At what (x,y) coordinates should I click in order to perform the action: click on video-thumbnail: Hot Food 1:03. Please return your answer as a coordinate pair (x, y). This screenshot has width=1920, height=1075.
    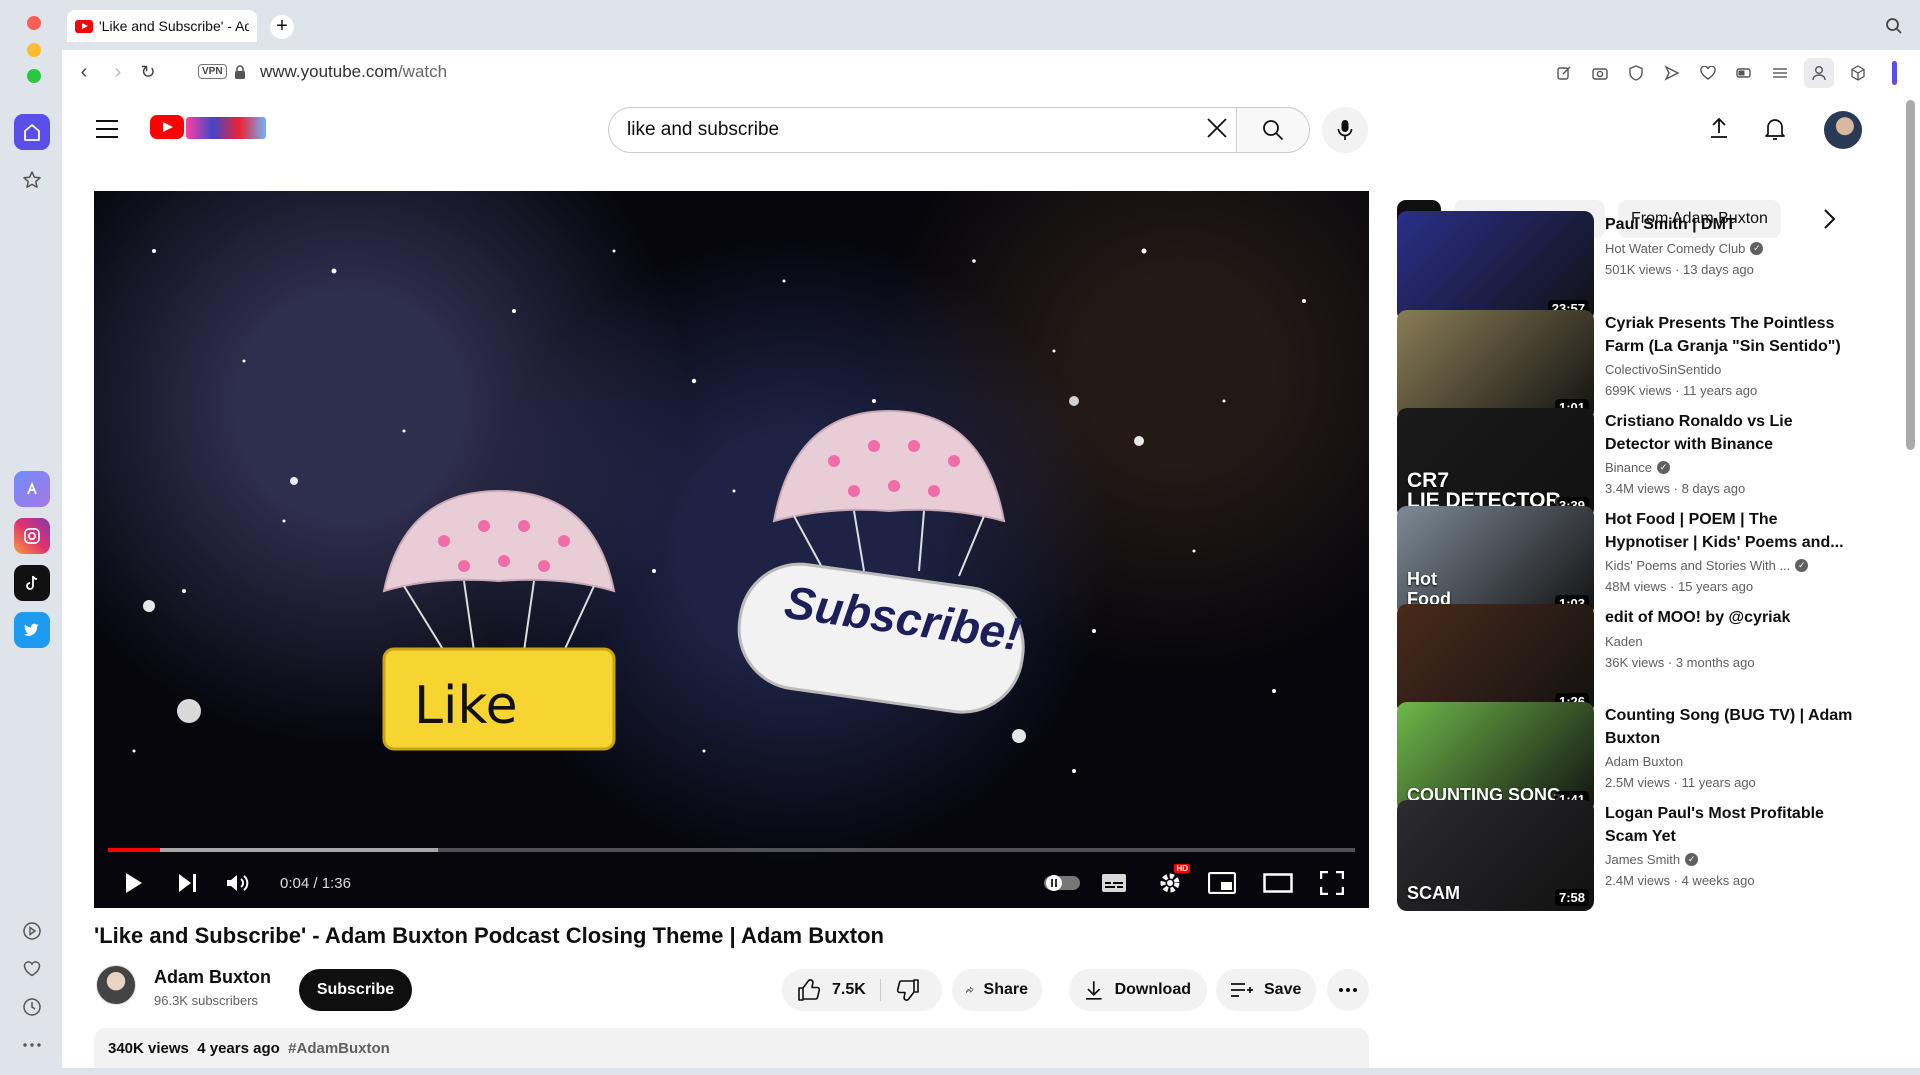
    Looking at the image, I should click on (1495, 561).